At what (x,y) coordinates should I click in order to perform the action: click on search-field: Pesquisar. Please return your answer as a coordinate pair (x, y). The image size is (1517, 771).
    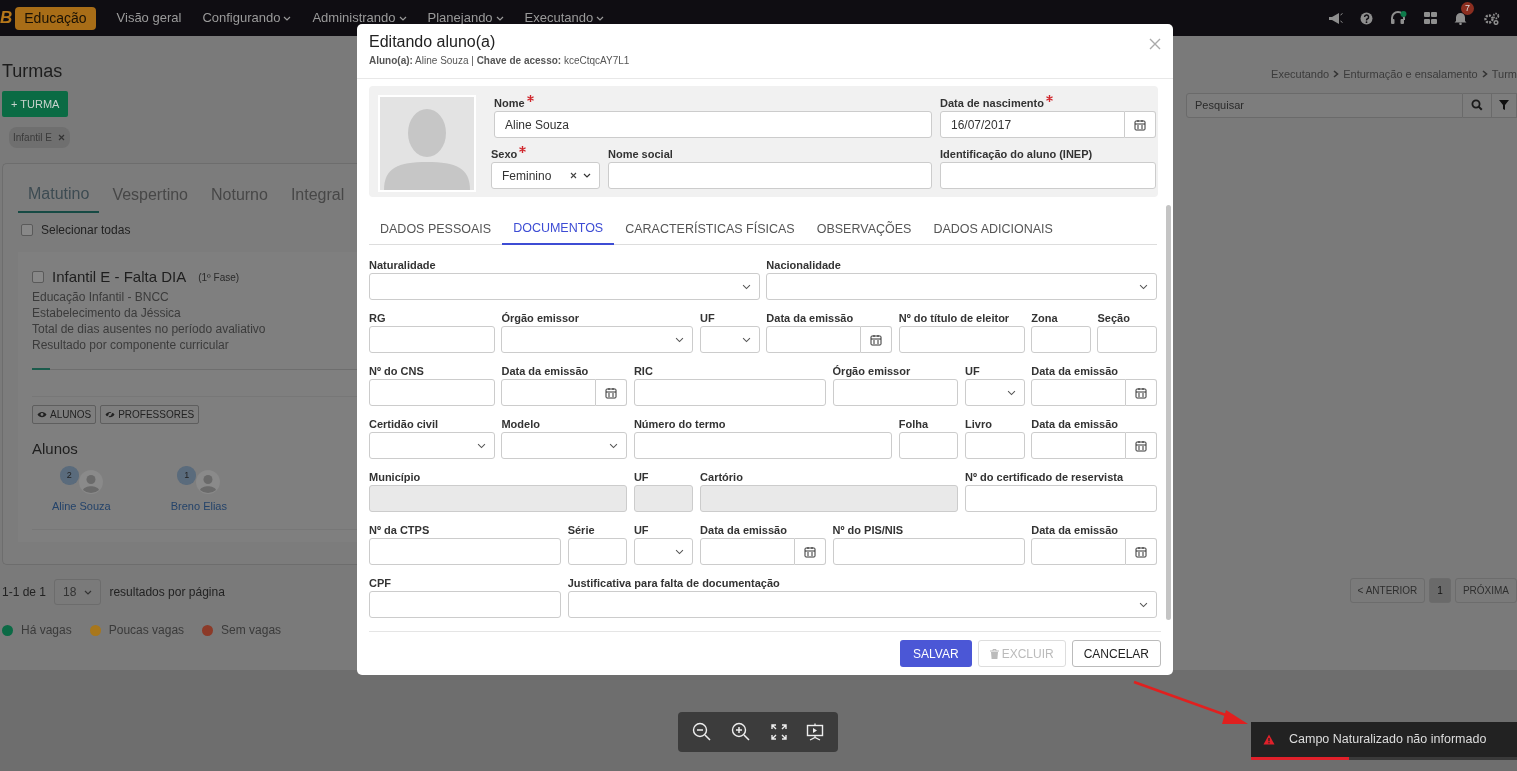
    Looking at the image, I should click on (1324, 105).